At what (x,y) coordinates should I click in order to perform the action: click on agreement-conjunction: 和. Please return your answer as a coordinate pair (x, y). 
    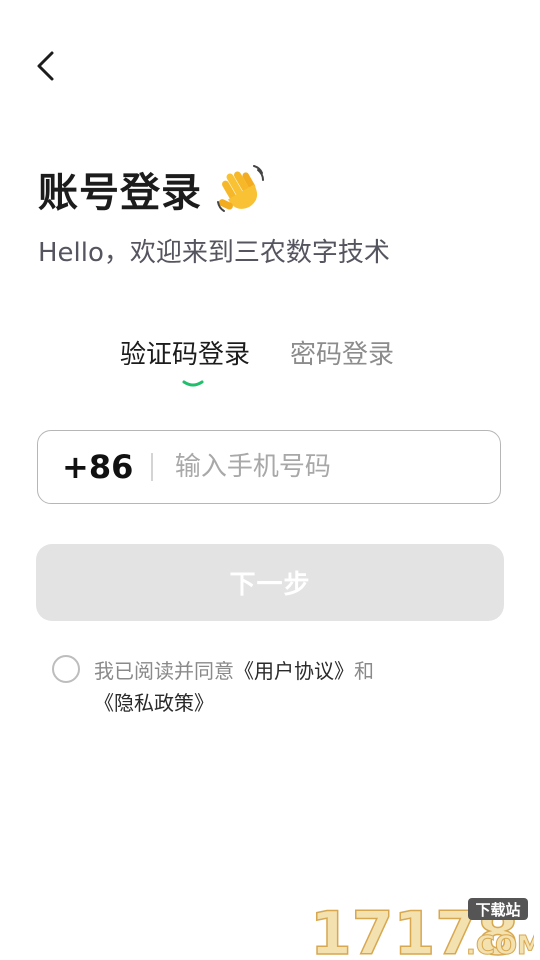
    Looking at the image, I should click on (364, 671).